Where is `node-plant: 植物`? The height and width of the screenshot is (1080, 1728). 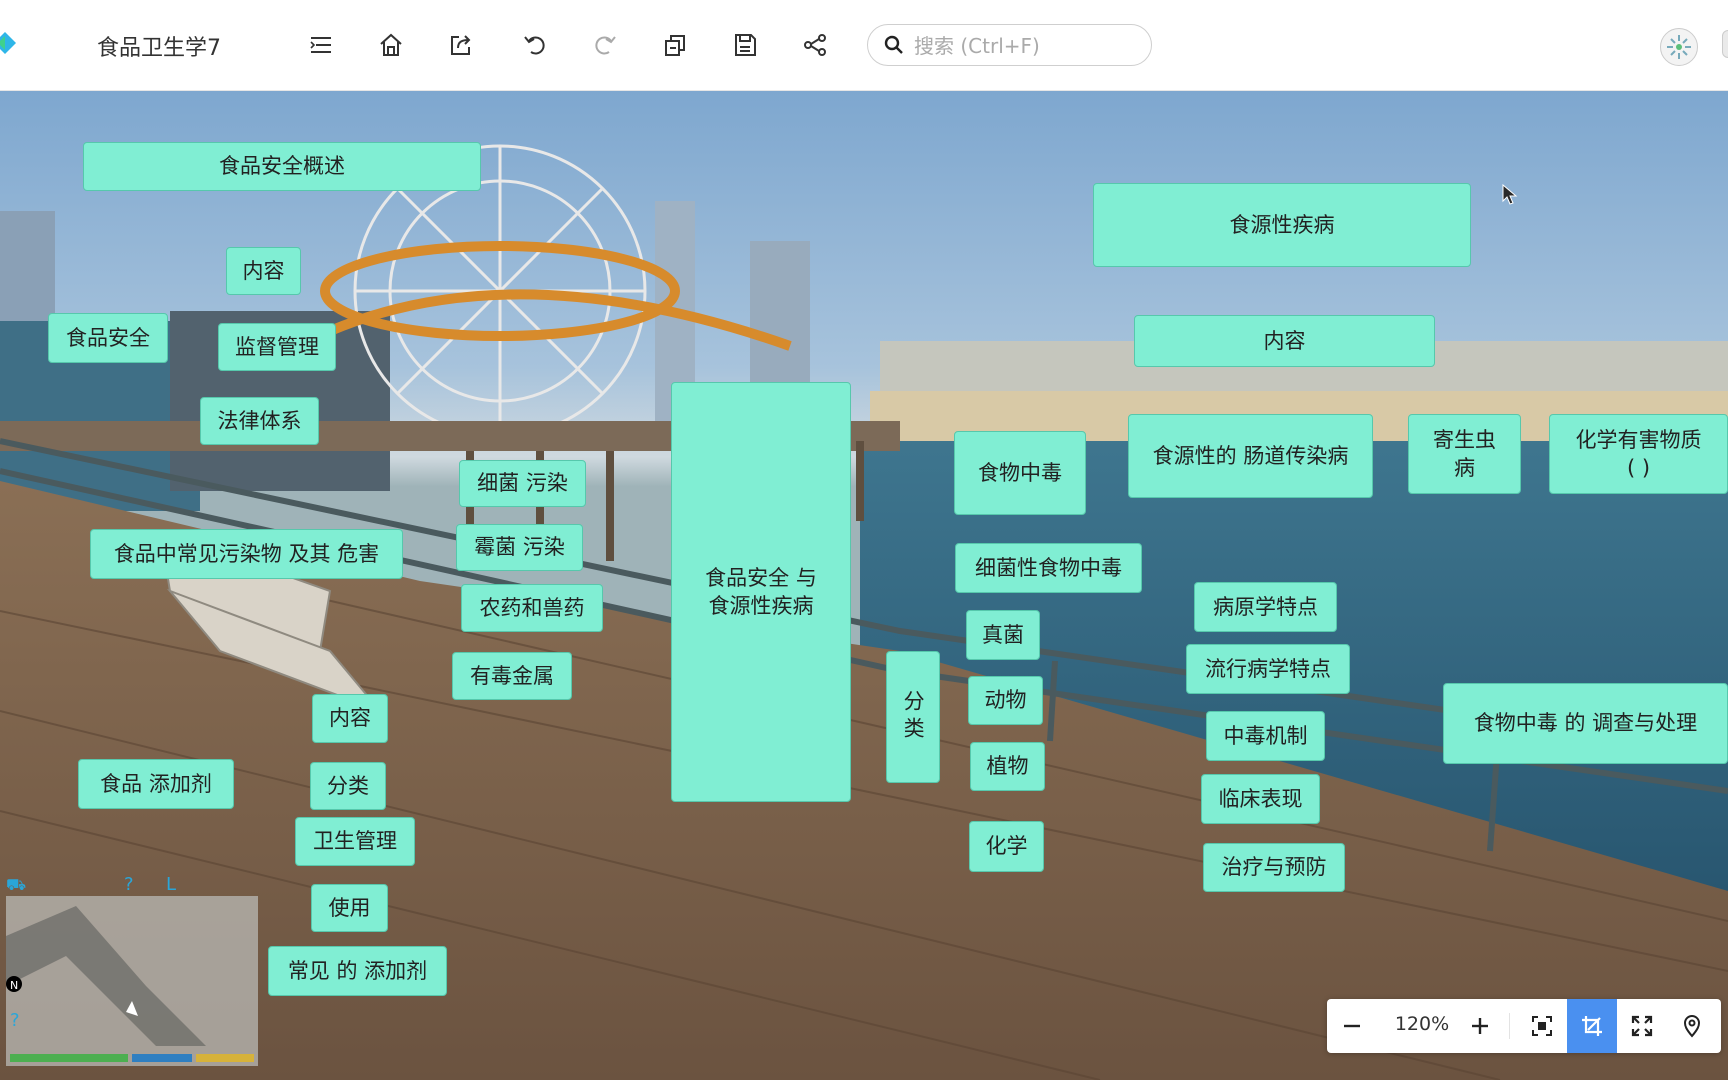 node-plant: 植物 is located at coordinates (1007, 766).